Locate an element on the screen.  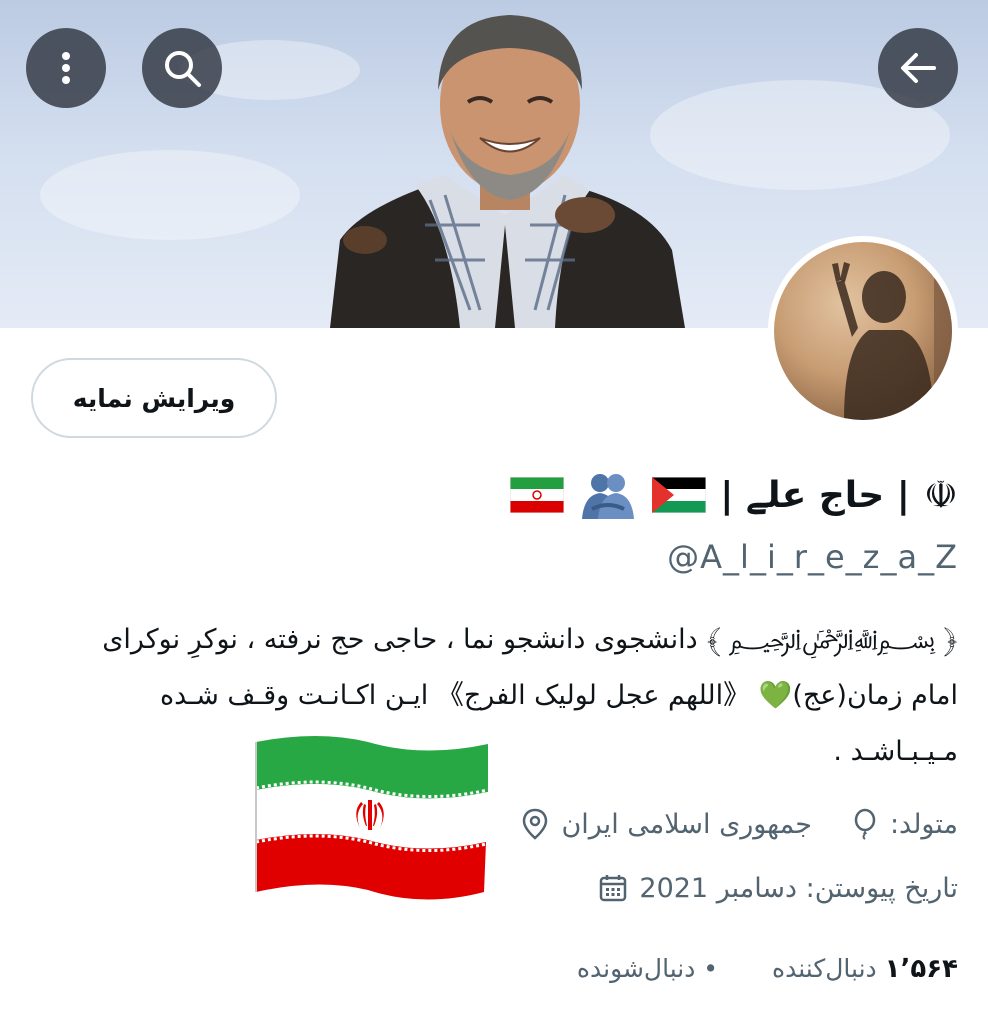
location-row: جمهوری اسلامی ایران متولد: is located at coordinates (739, 824).